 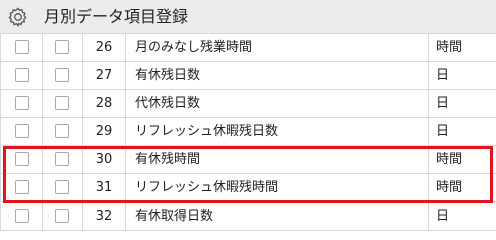 I want to click on table-row: 28 代休残日数 日, so click(x=248, y=104).